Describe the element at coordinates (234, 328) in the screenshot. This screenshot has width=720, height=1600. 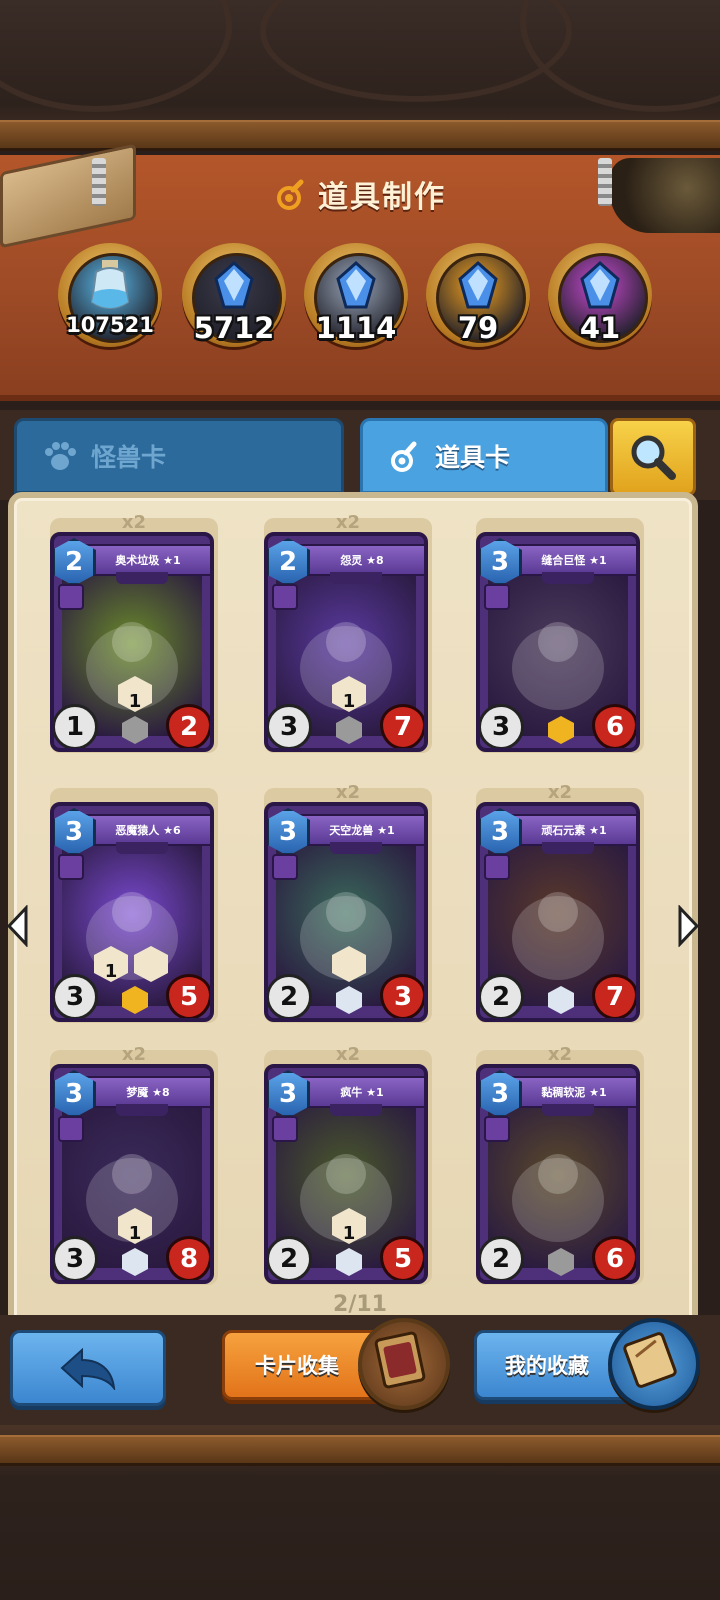
I see `resource-count: 5712` at that location.